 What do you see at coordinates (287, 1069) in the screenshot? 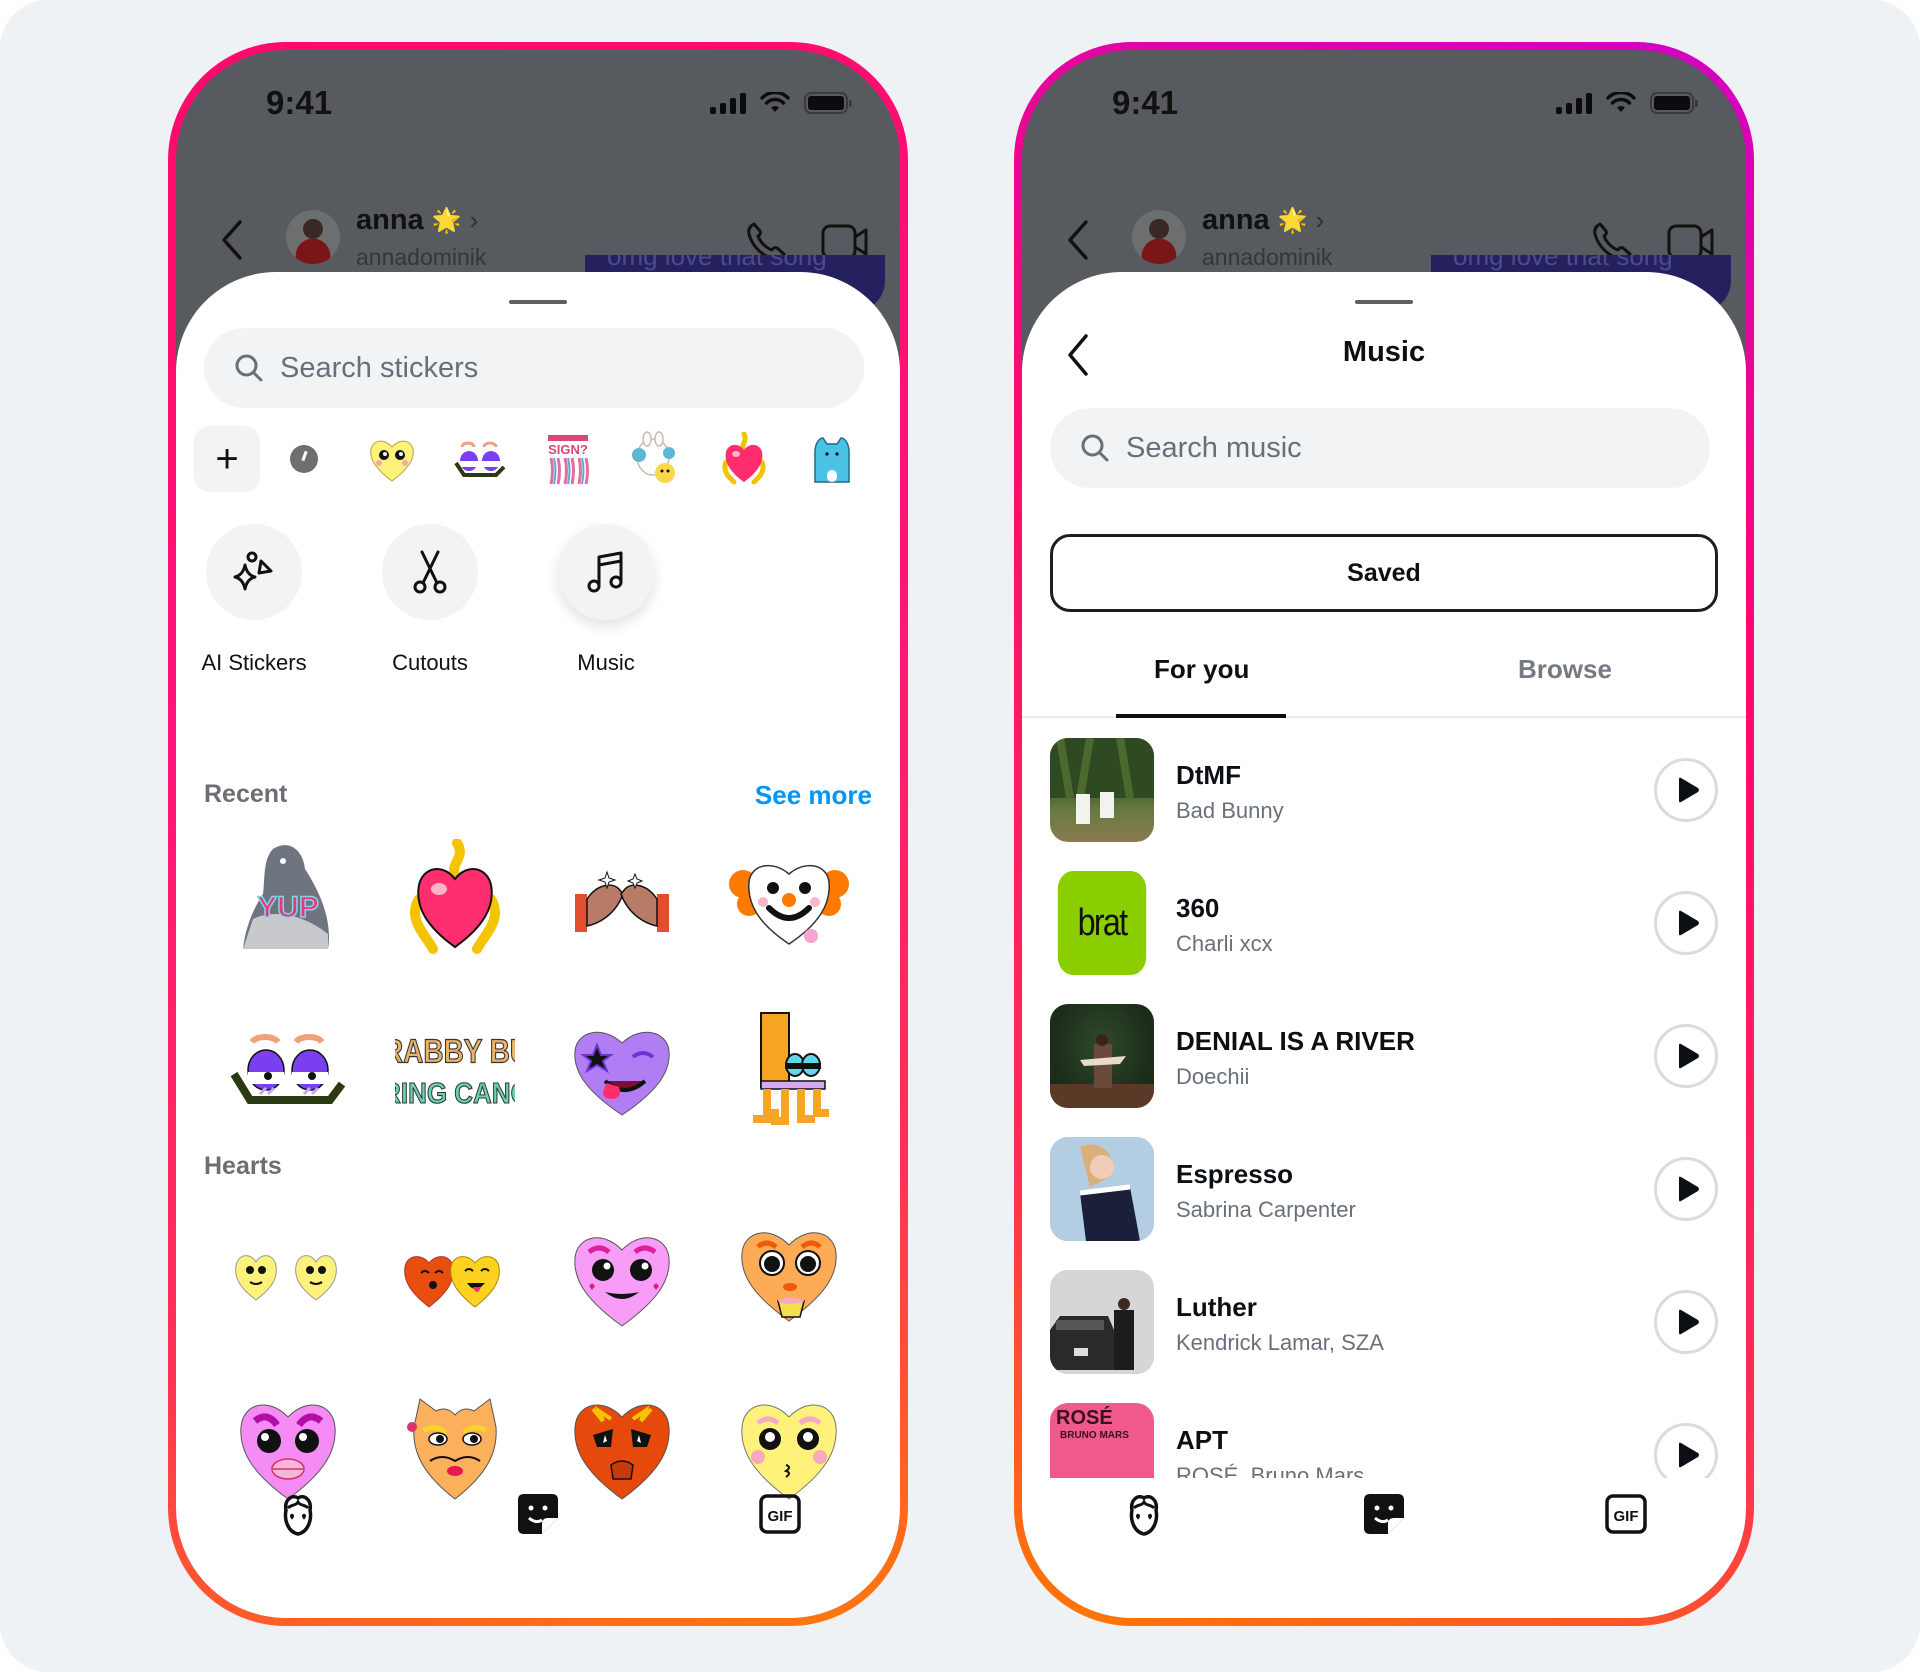
I see `sticker-purple-eyes` at bounding box center [287, 1069].